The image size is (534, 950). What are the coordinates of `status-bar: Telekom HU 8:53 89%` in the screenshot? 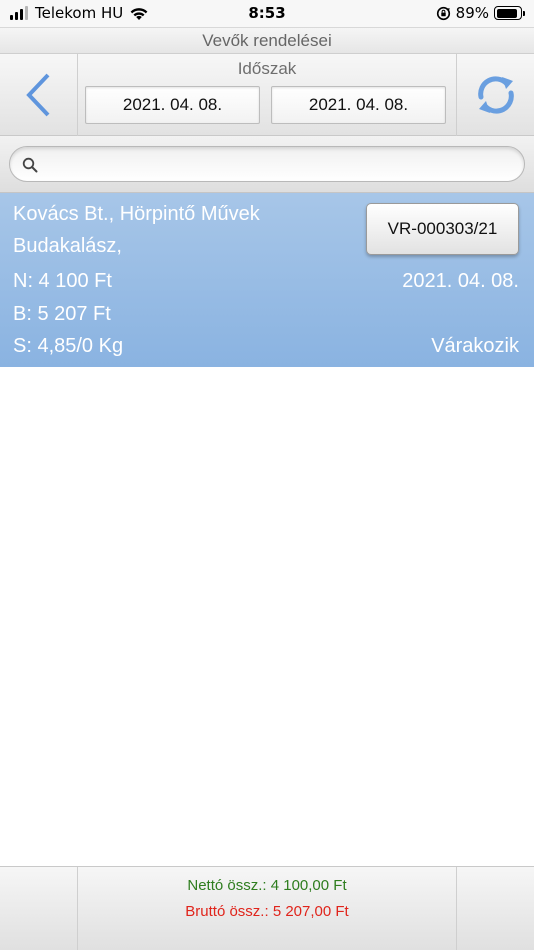 It's located at (267, 13).